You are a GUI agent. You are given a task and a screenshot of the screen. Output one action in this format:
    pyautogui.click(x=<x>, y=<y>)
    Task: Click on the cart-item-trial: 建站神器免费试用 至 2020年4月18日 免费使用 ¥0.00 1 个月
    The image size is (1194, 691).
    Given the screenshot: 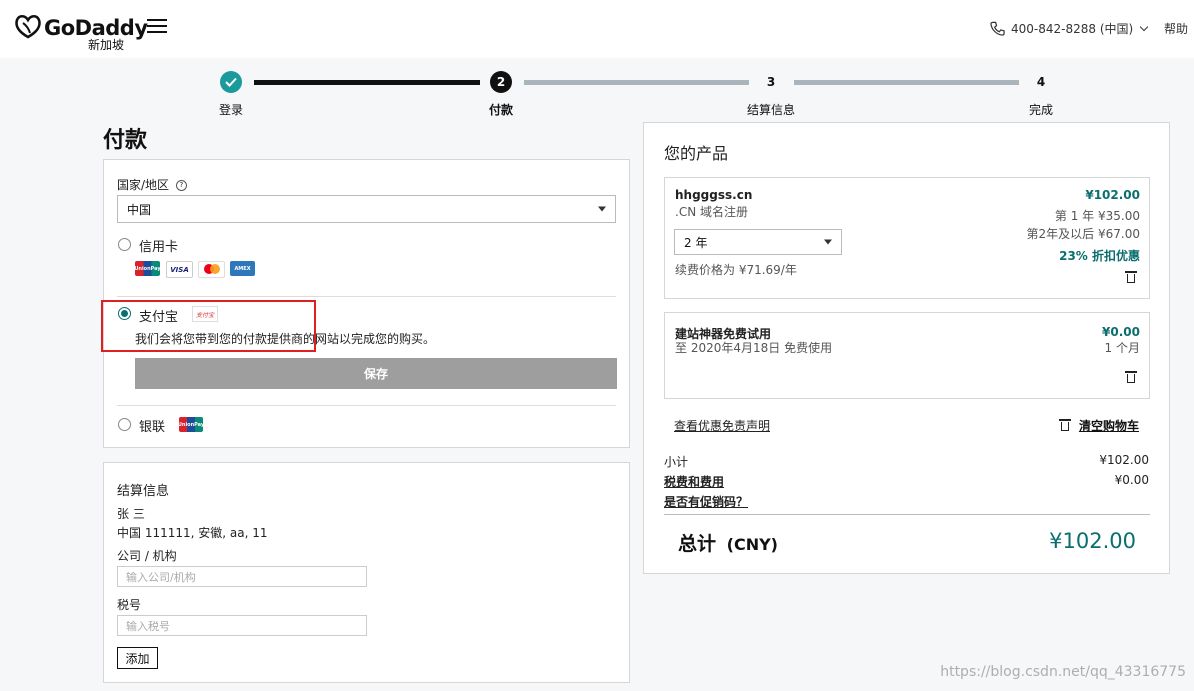 What is the action you would take?
    pyautogui.click(x=907, y=355)
    